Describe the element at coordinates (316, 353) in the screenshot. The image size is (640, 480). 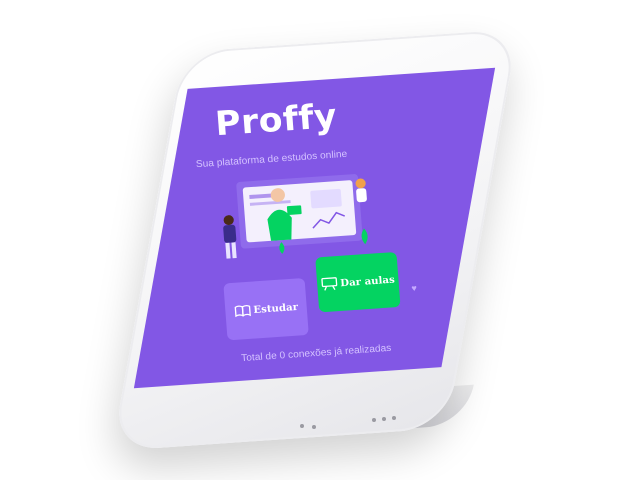
I see `connections-counter: Total de 0 conexões já realizadas` at that location.